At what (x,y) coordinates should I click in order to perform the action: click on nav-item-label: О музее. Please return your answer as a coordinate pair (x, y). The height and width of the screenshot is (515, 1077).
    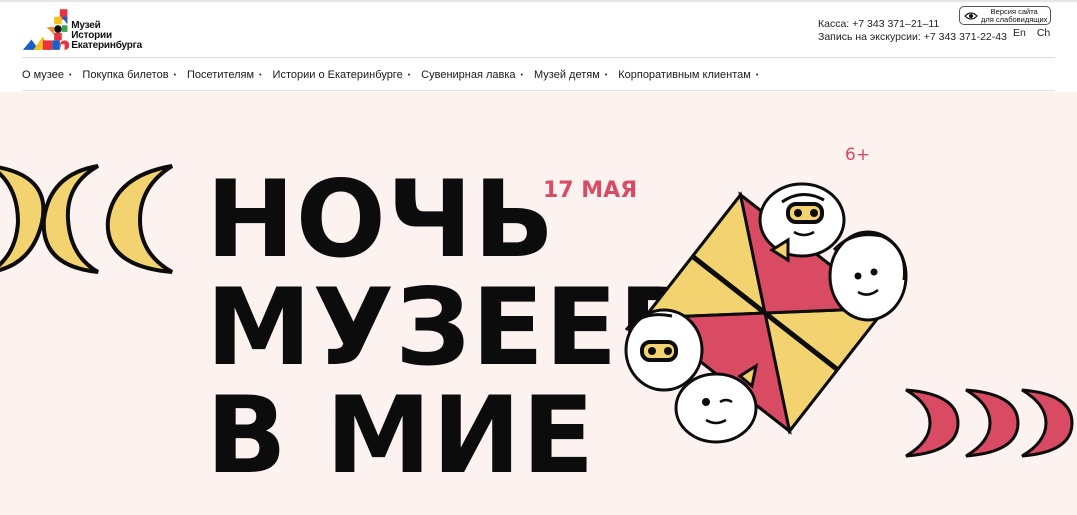
    Looking at the image, I should click on (43, 75).